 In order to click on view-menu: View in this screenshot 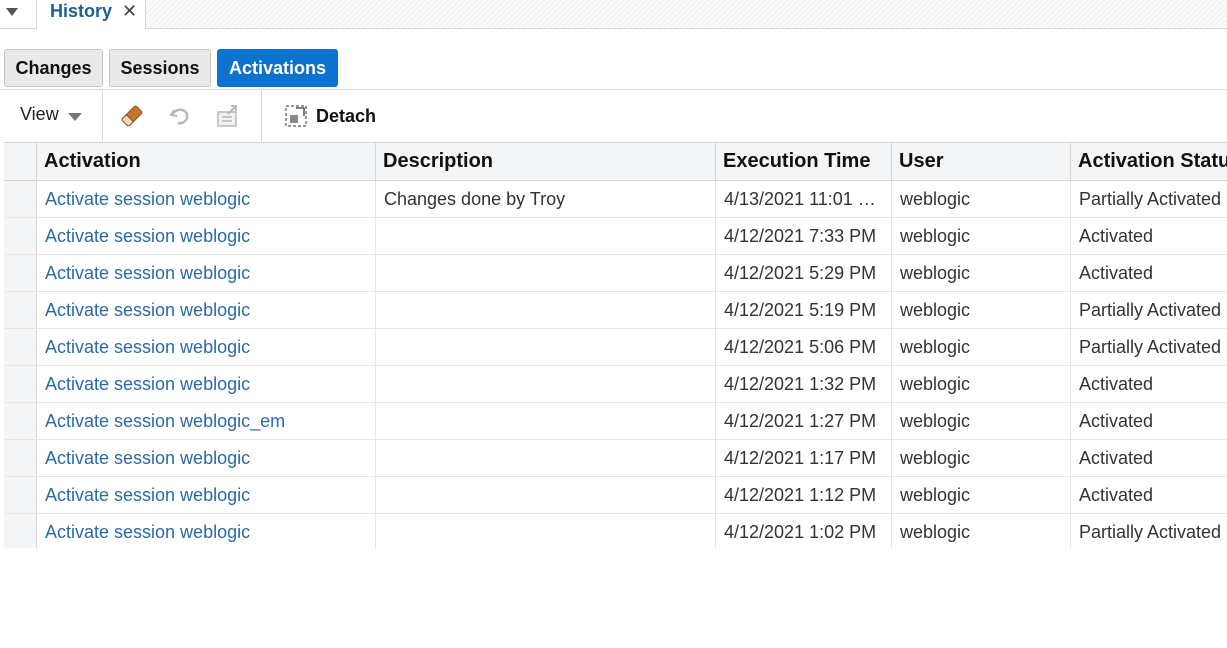, I will do `click(51, 114)`.